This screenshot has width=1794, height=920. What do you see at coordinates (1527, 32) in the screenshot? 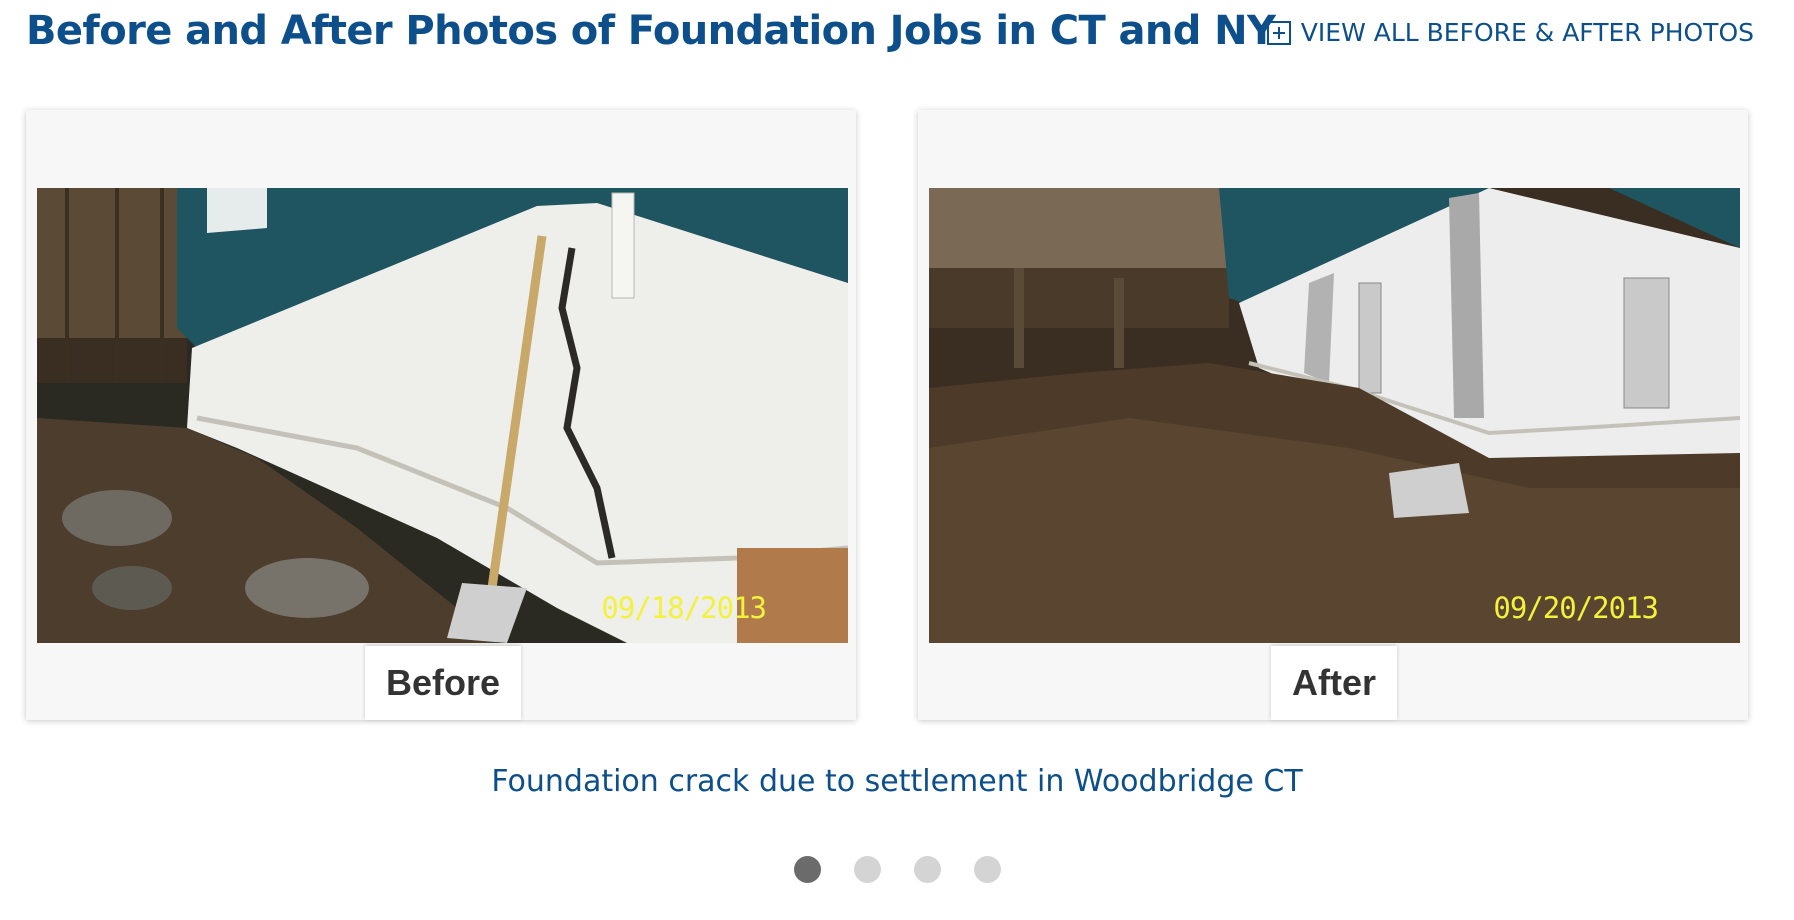
I see `view-all-photos-label: VIEW ALL BEFORE & AFTER PHOTOS` at bounding box center [1527, 32].